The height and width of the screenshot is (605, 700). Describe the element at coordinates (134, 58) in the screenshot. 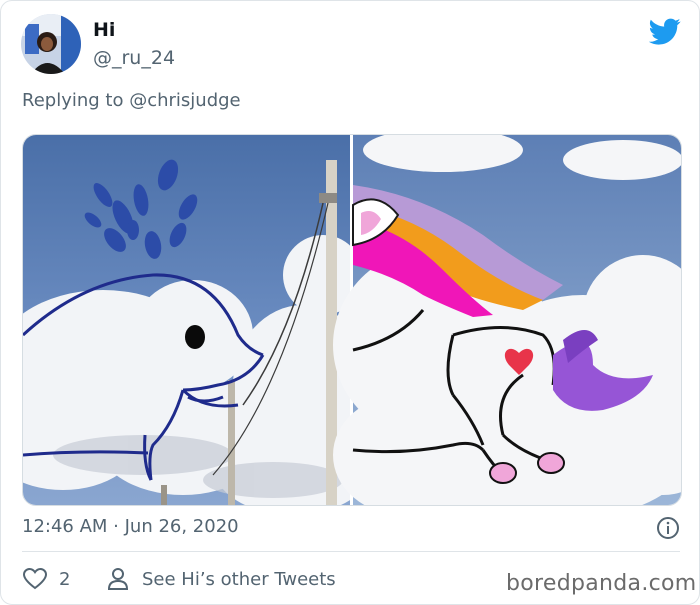

I see `user-handle: @_ru_24` at that location.